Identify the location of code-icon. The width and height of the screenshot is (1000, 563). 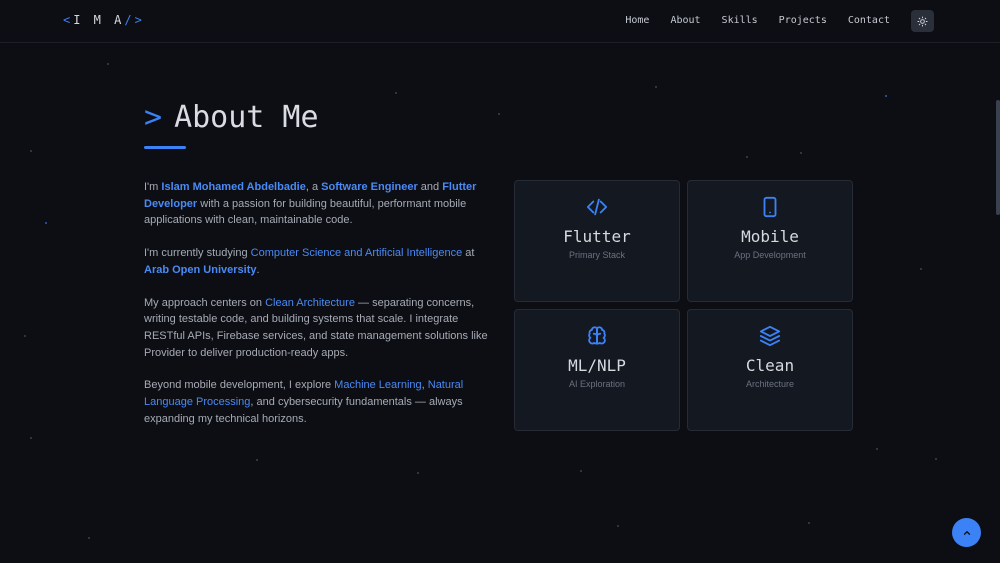
(597, 207).